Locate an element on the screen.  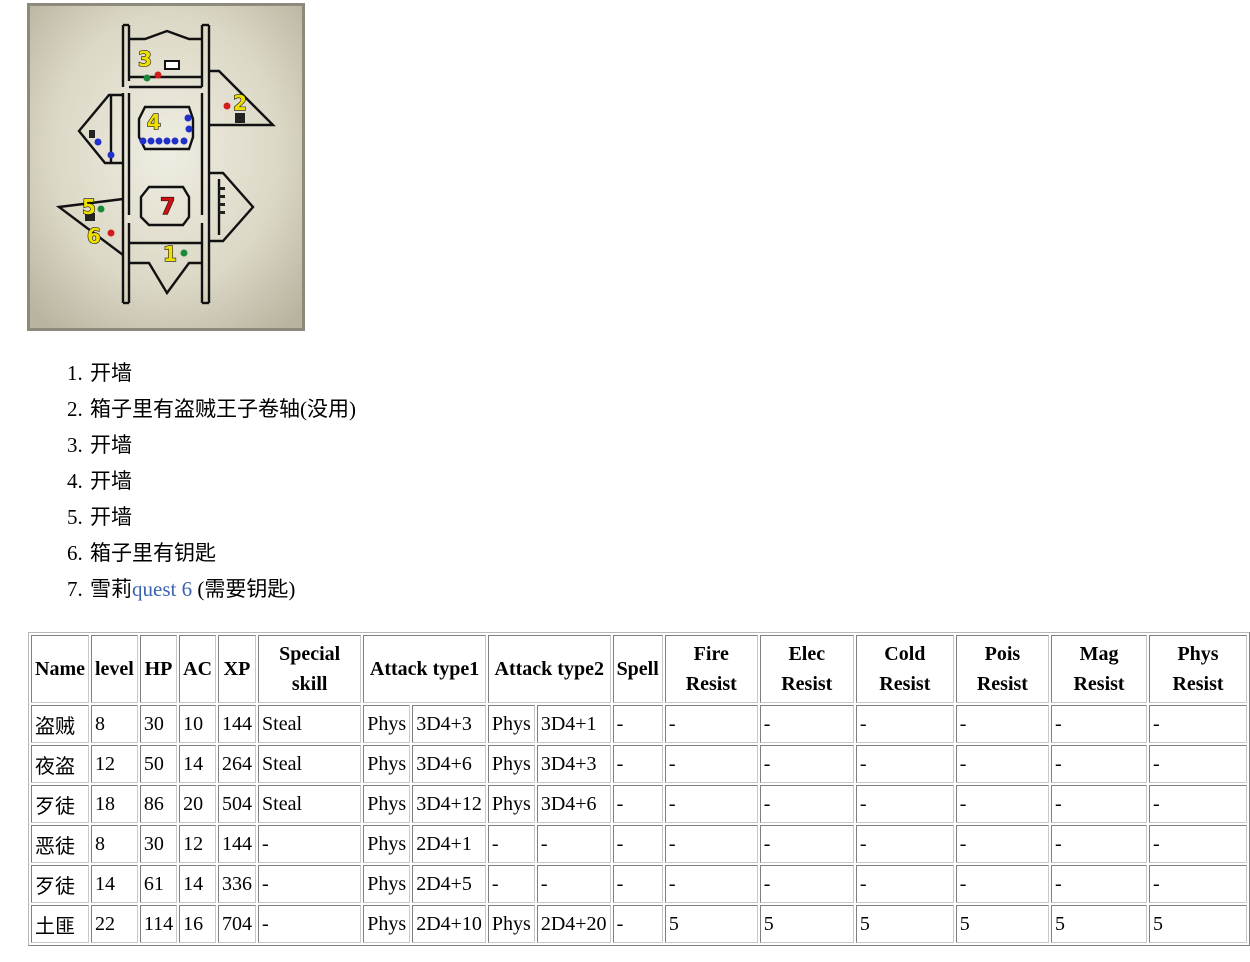
table-row: 恶徒 8 30 12 144- Phys 2D4+1- - - - - - - - - is located at coordinates (639, 844).